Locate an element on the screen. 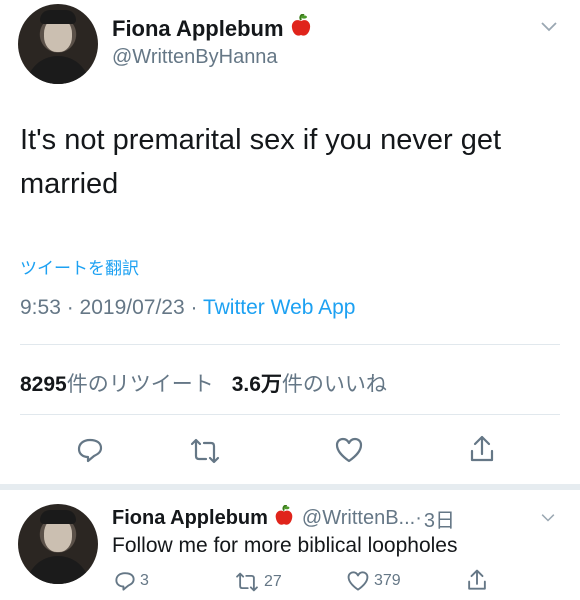  tweet-meta: 9:53 · 2019/07/23 · Twitter Web App is located at coordinates (187, 308).